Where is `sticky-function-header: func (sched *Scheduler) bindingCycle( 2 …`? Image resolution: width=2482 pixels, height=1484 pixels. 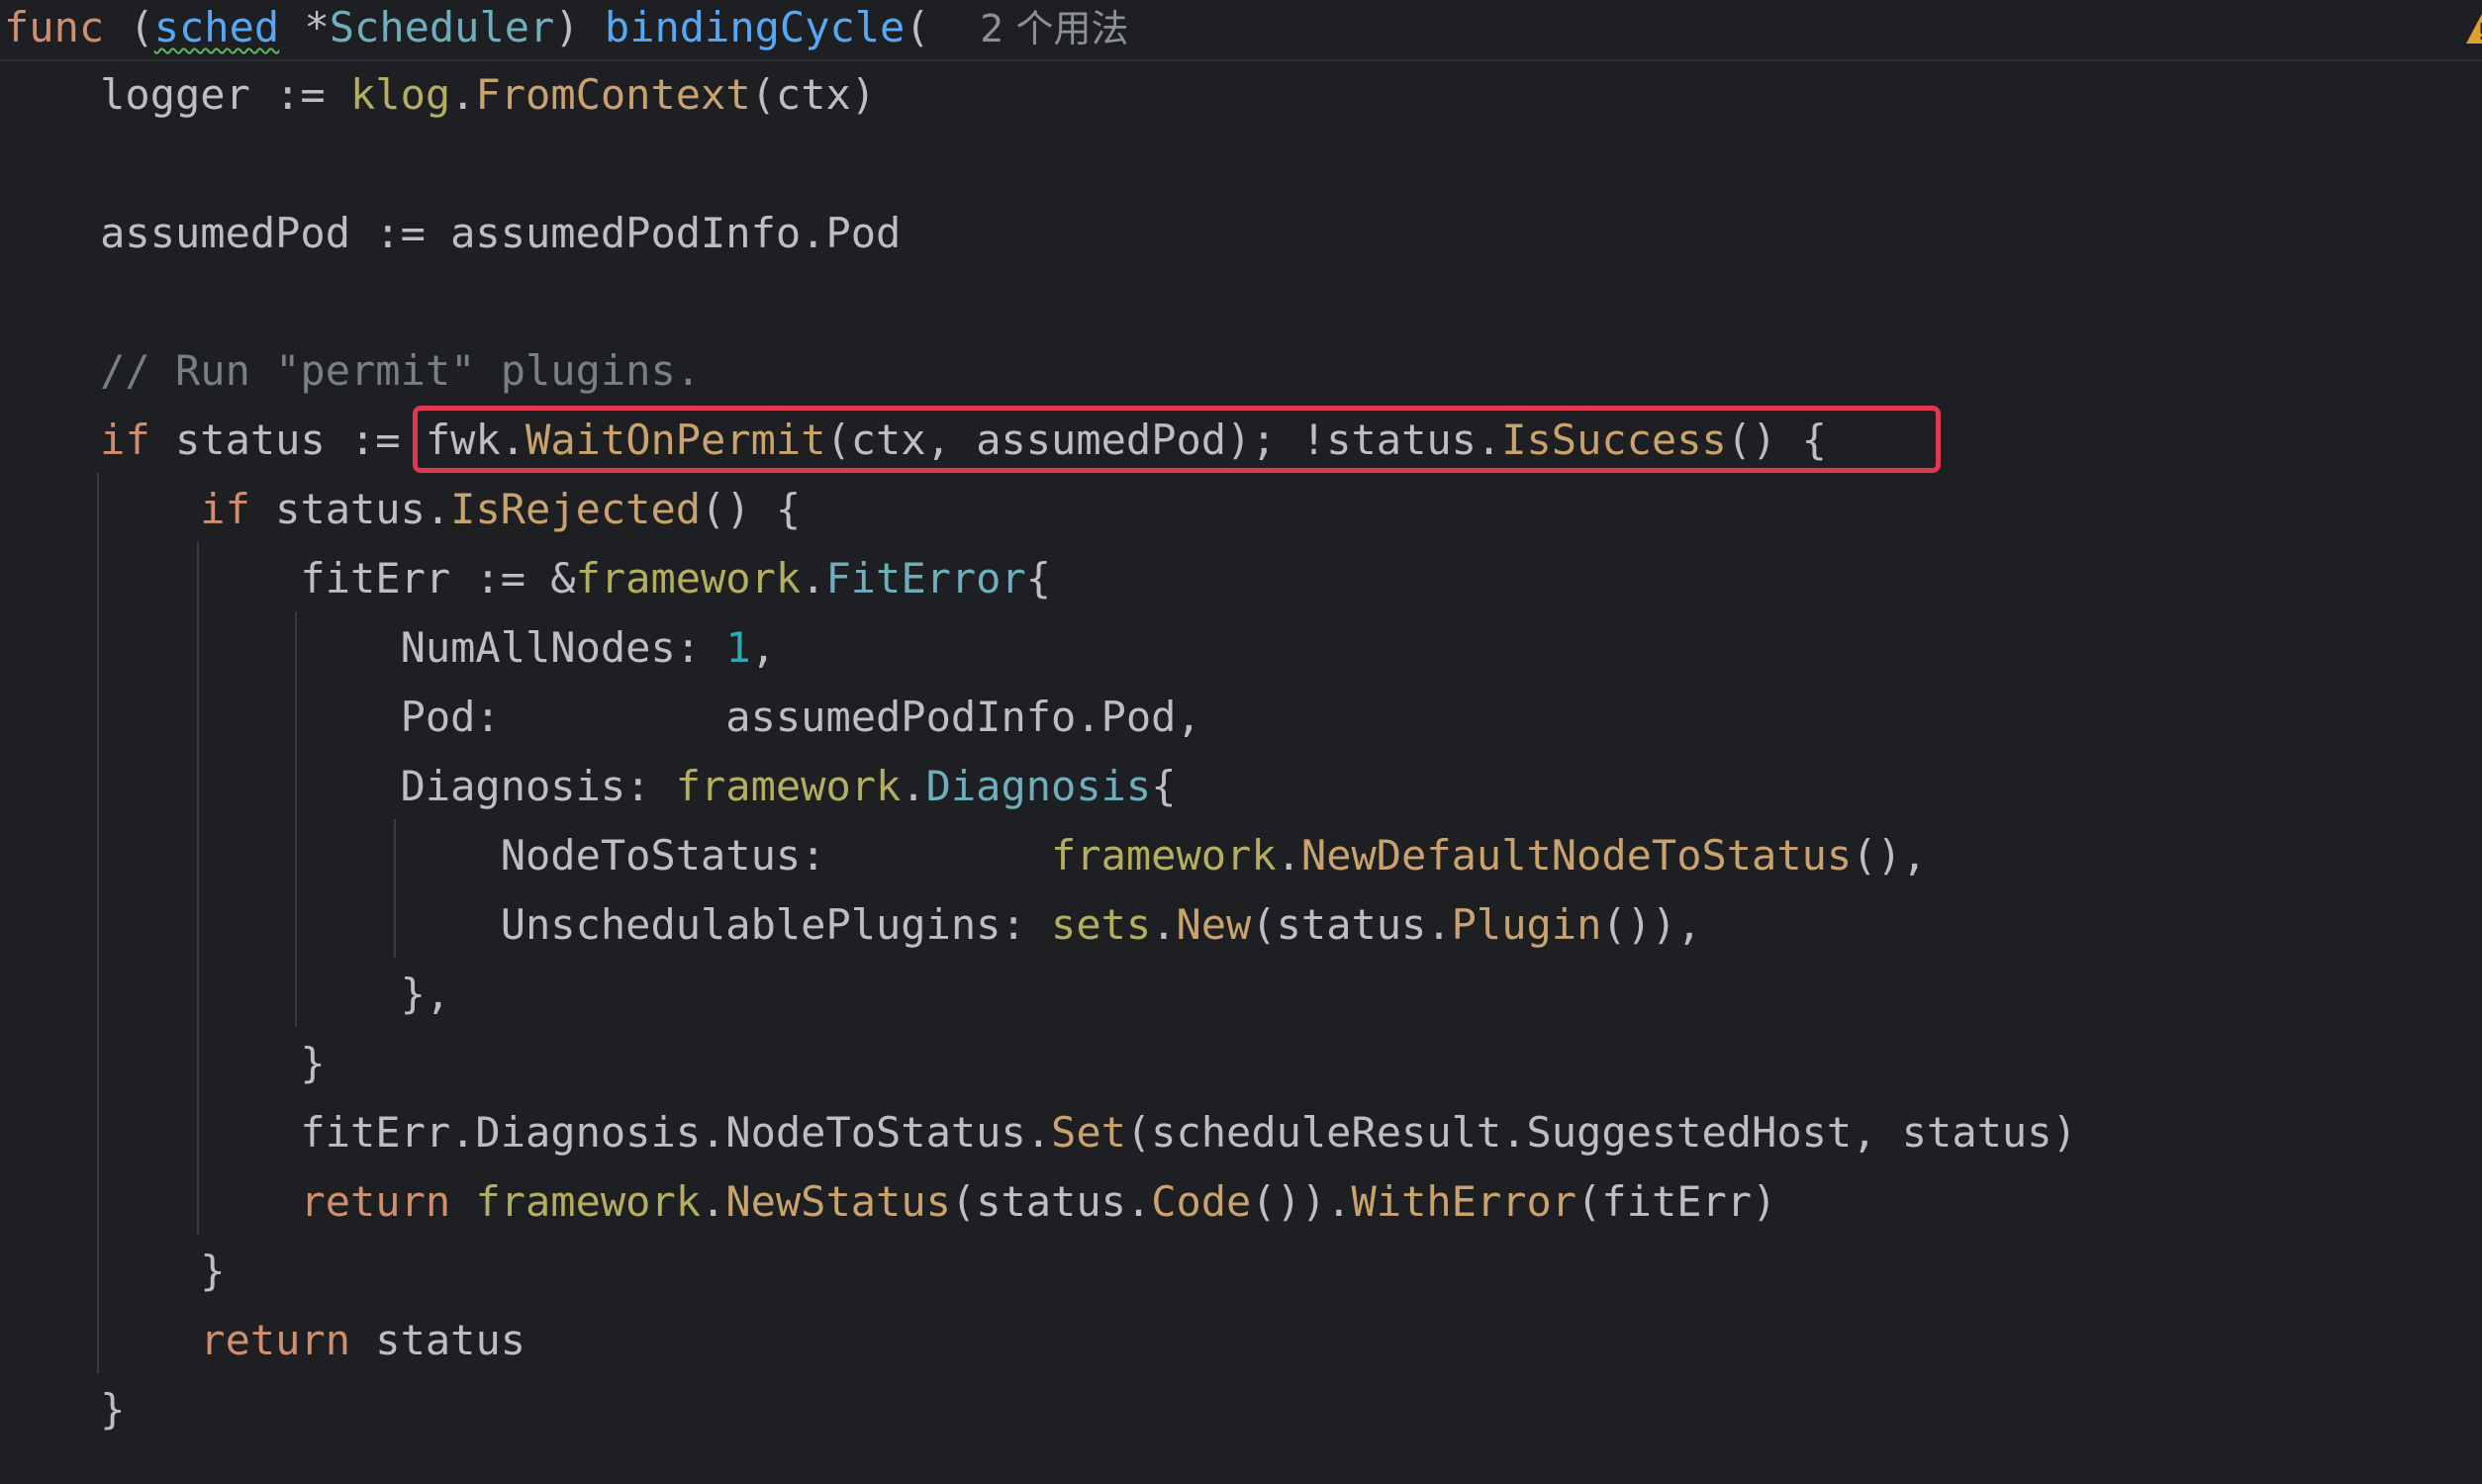 sticky-function-header: func (sched *Scheduler) bindingCycle( 2 … is located at coordinates (1241, 30).